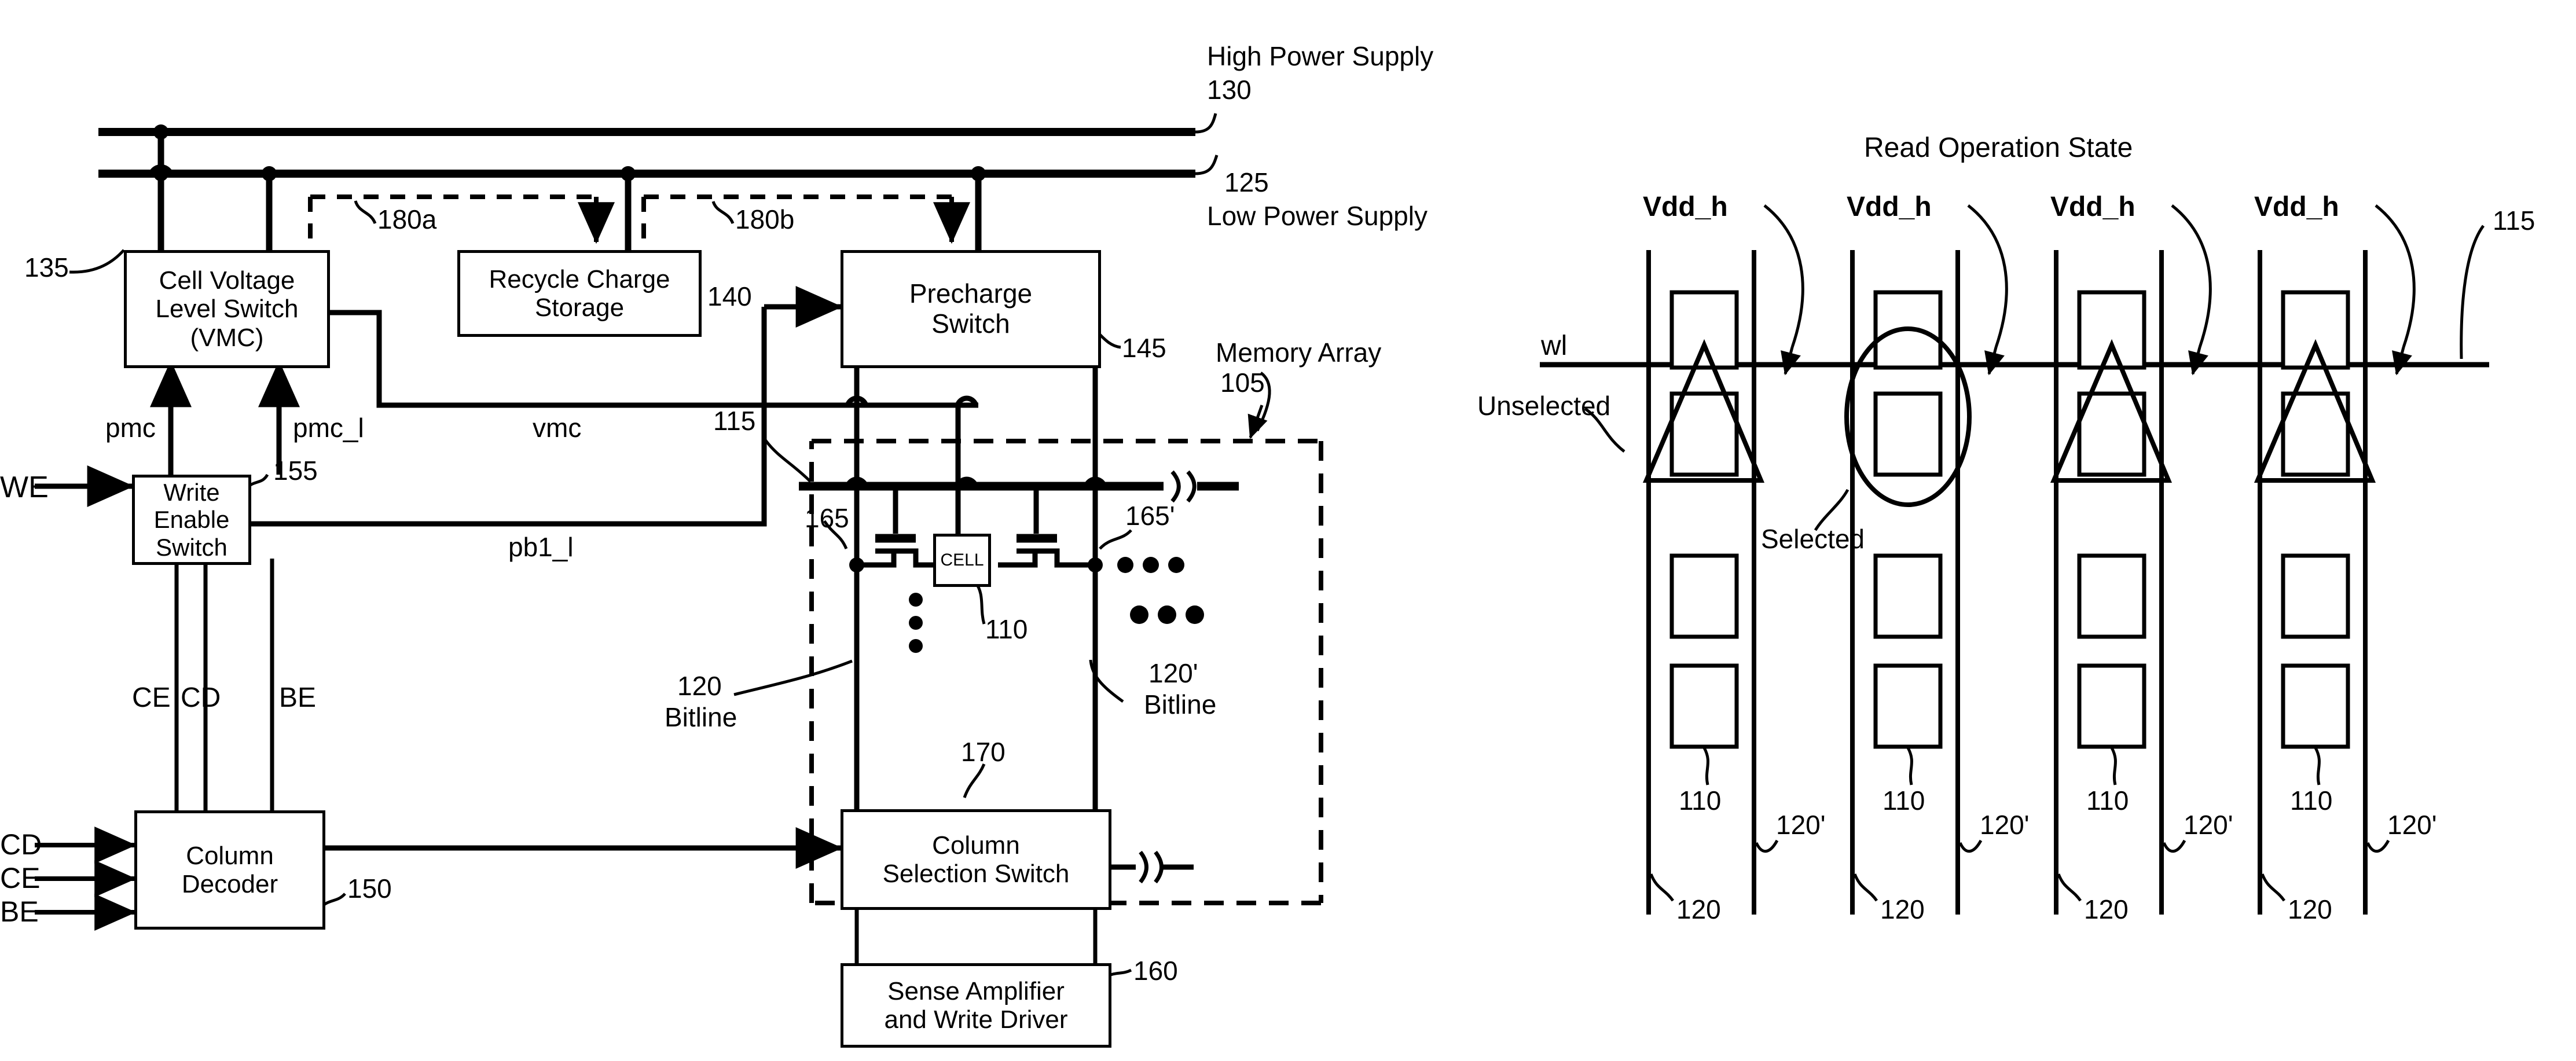 The width and height of the screenshot is (2576, 1061). Describe the element at coordinates (1554, 346) in the screenshot. I see `label-wordline-wl: wl` at that location.